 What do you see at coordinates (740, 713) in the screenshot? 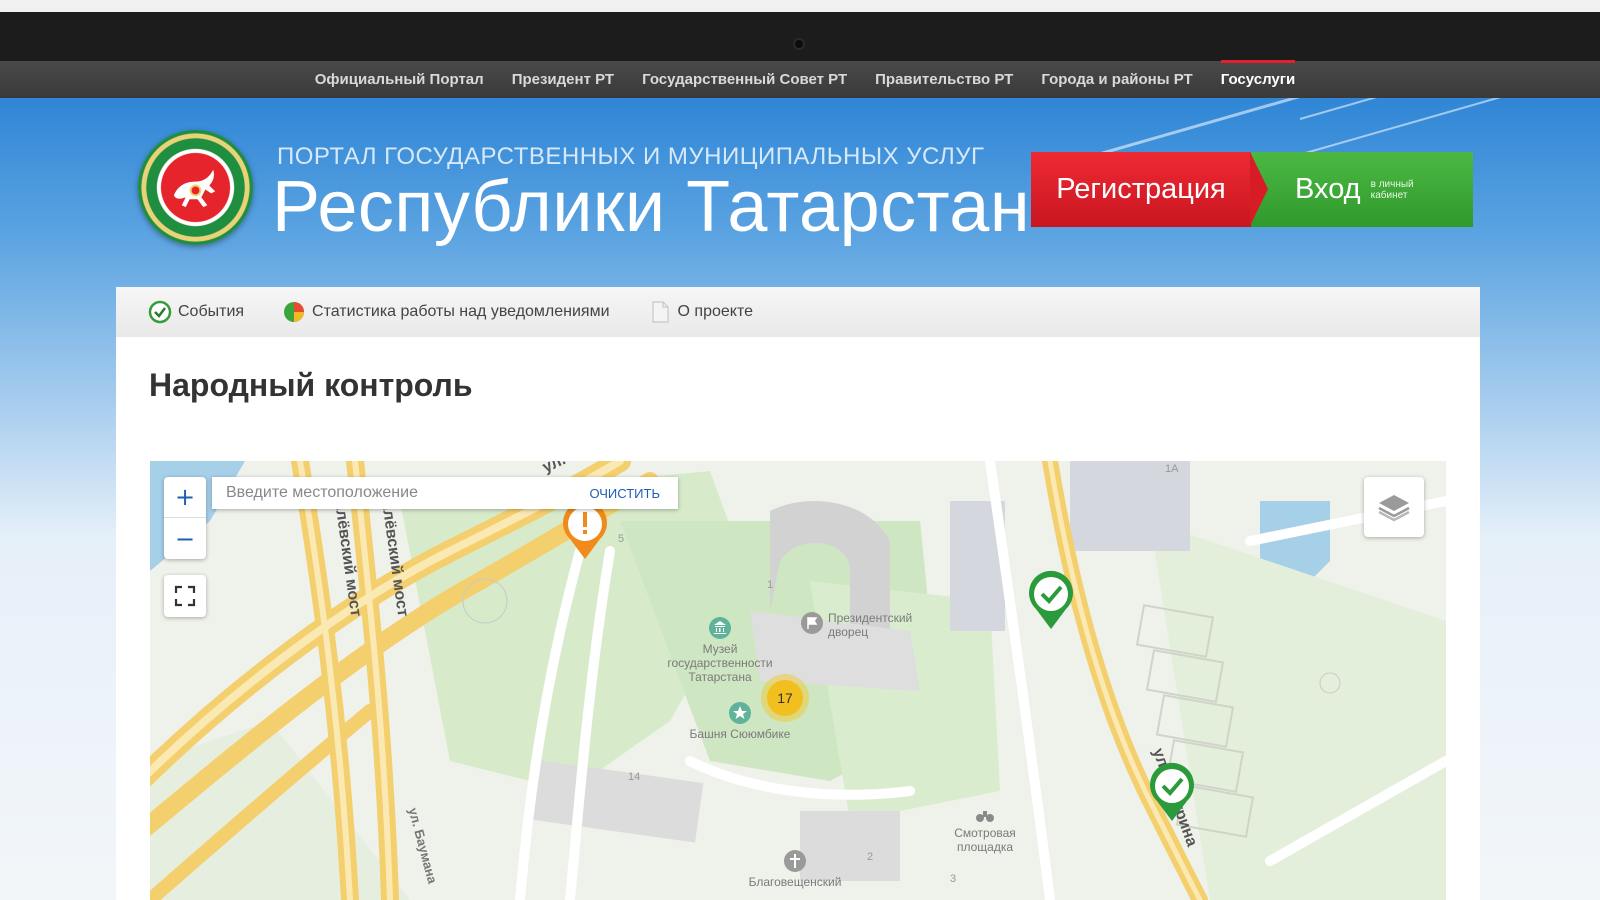
I see `star-icon` at bounding box center [740, 713].